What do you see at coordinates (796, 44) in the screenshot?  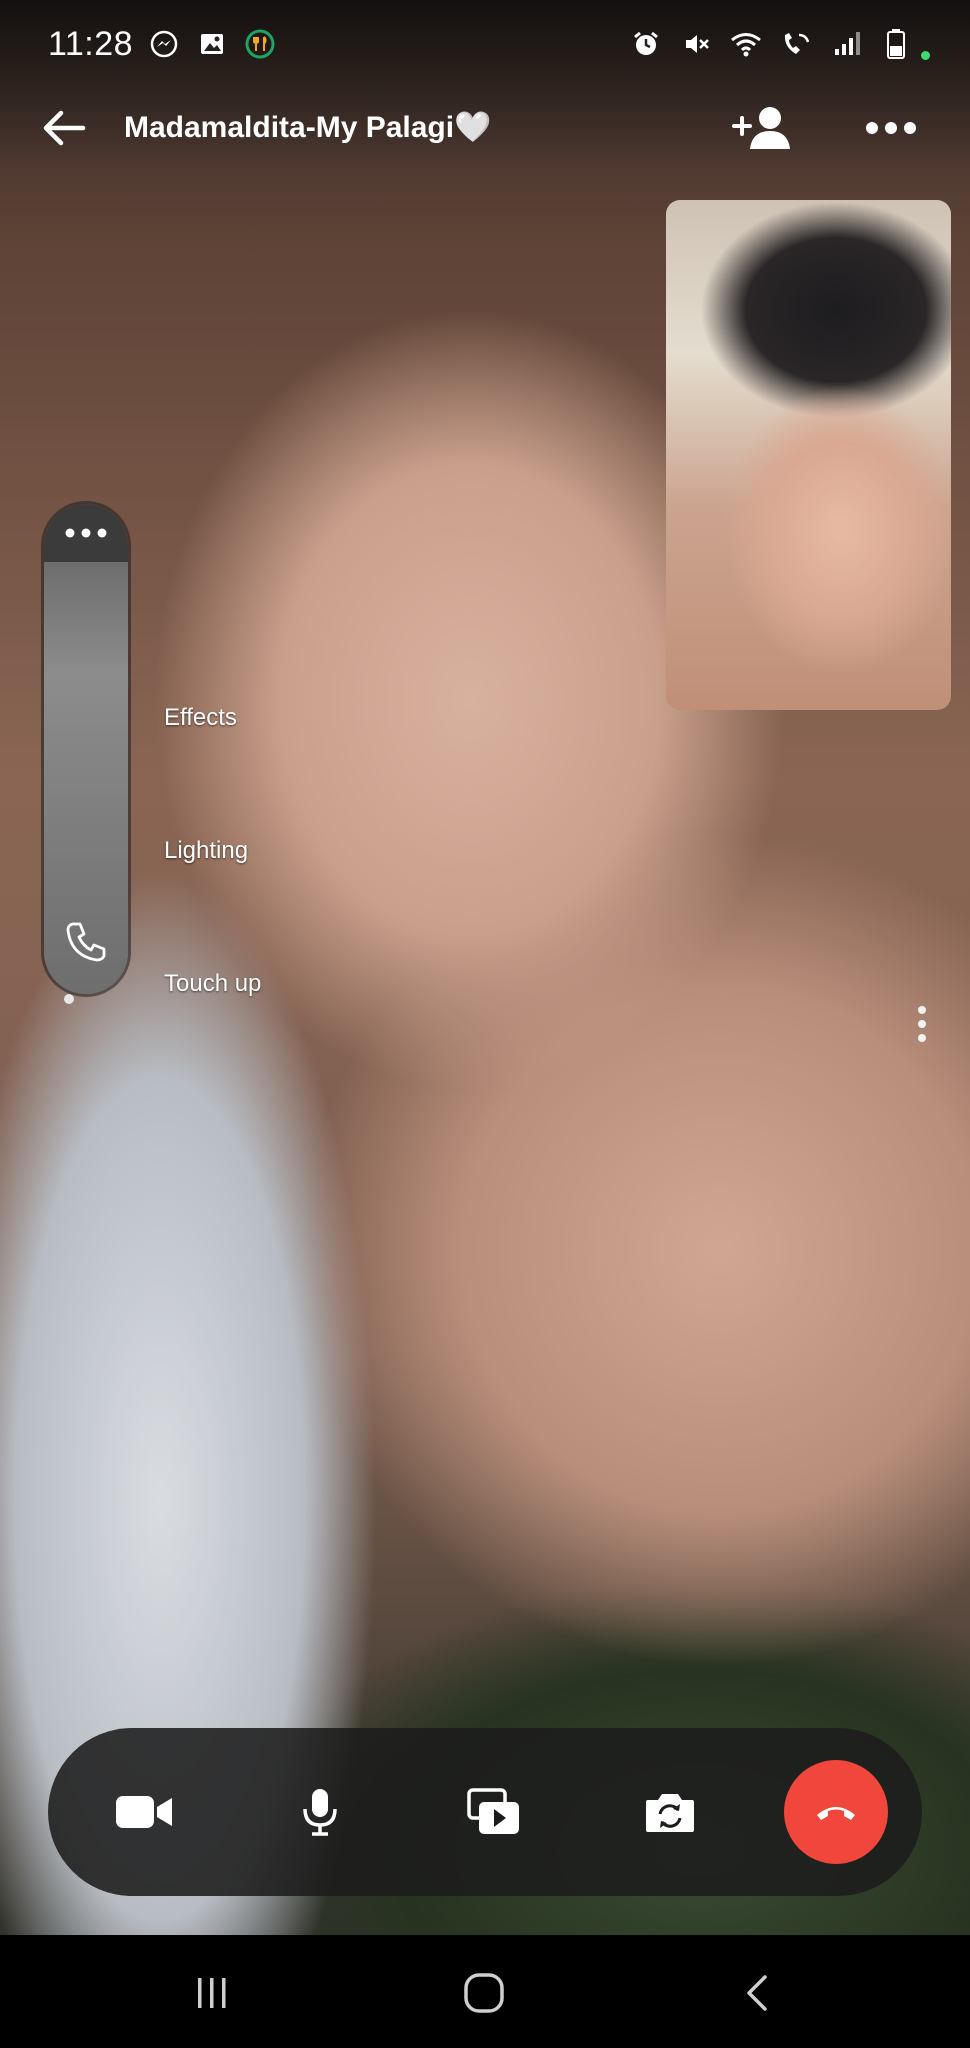 I see `wifi-calling-icon` at bounding box center [796, 44].